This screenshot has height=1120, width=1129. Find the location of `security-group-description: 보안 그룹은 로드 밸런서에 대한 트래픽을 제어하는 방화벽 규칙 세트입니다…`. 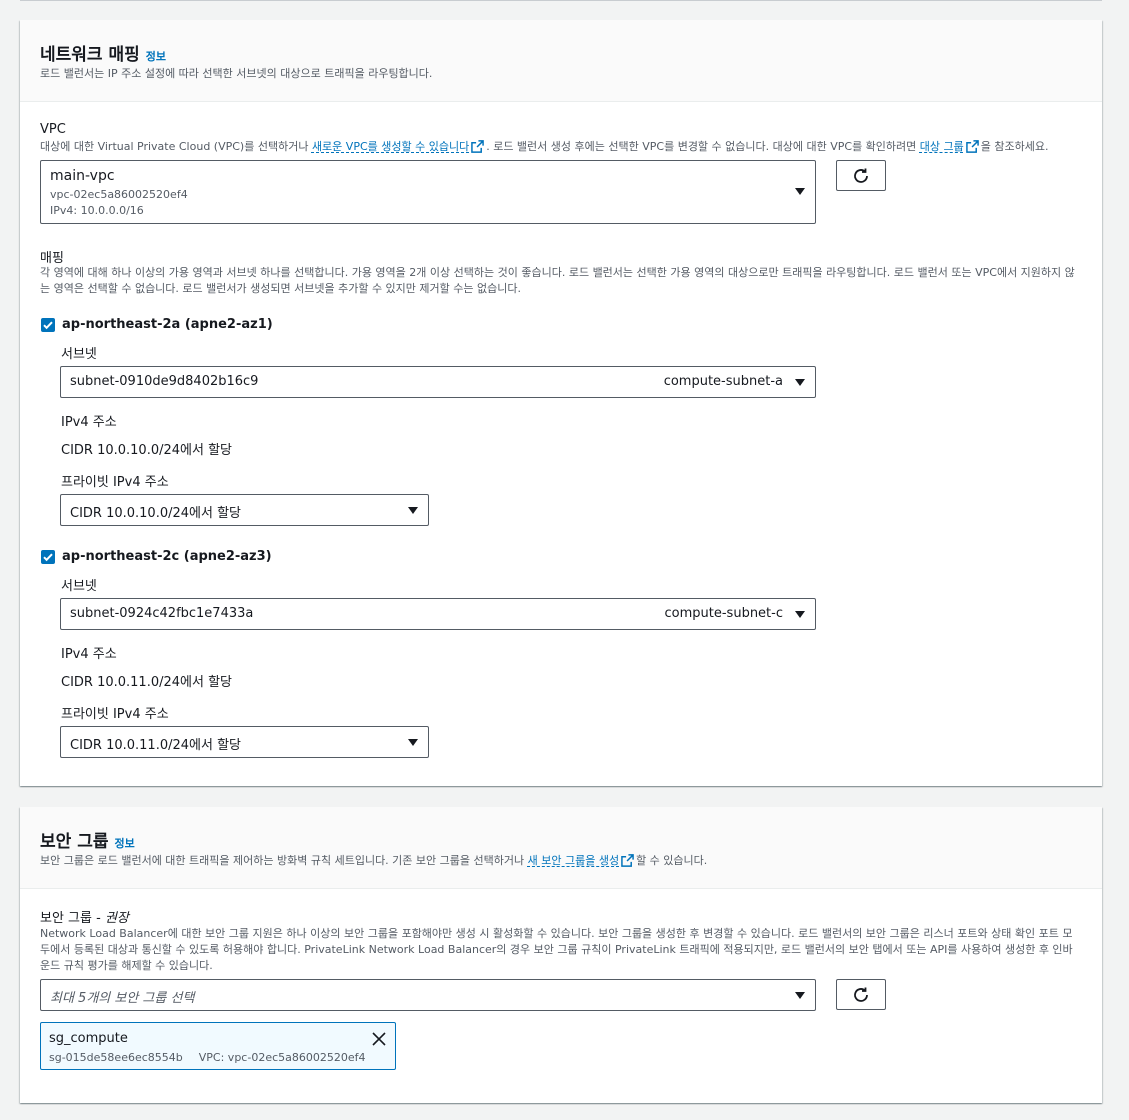

security-group-description: 보안 그룹은 로드 밸런서에 대한 트래픽을 제어하는 방화벽 규칙 세트입니다… is located at coordinates (373, 860).